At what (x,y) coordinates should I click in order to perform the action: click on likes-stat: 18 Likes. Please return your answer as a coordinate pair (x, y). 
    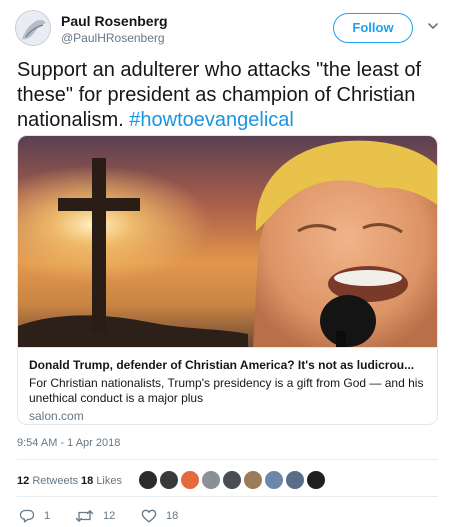
    Looking at the image, I should click on (101, 481).